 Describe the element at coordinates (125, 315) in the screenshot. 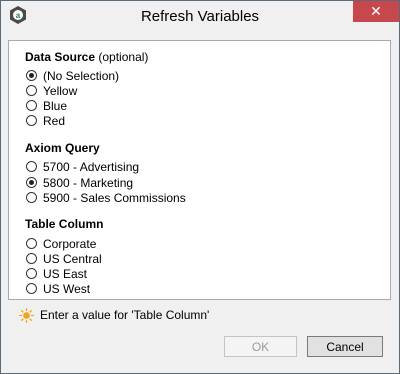

I see `hint-text: Enter a value for 'Table Column'` at that location.